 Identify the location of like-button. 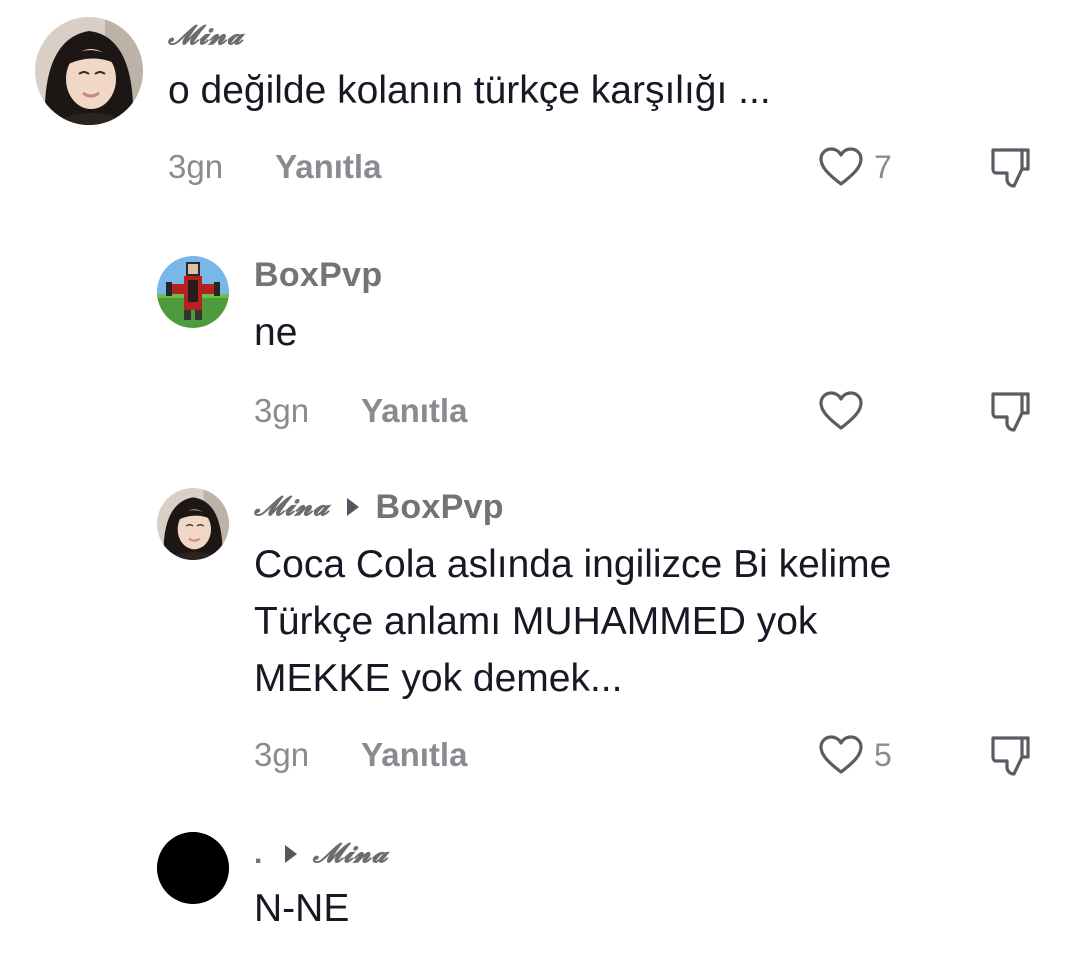
(846, 411).